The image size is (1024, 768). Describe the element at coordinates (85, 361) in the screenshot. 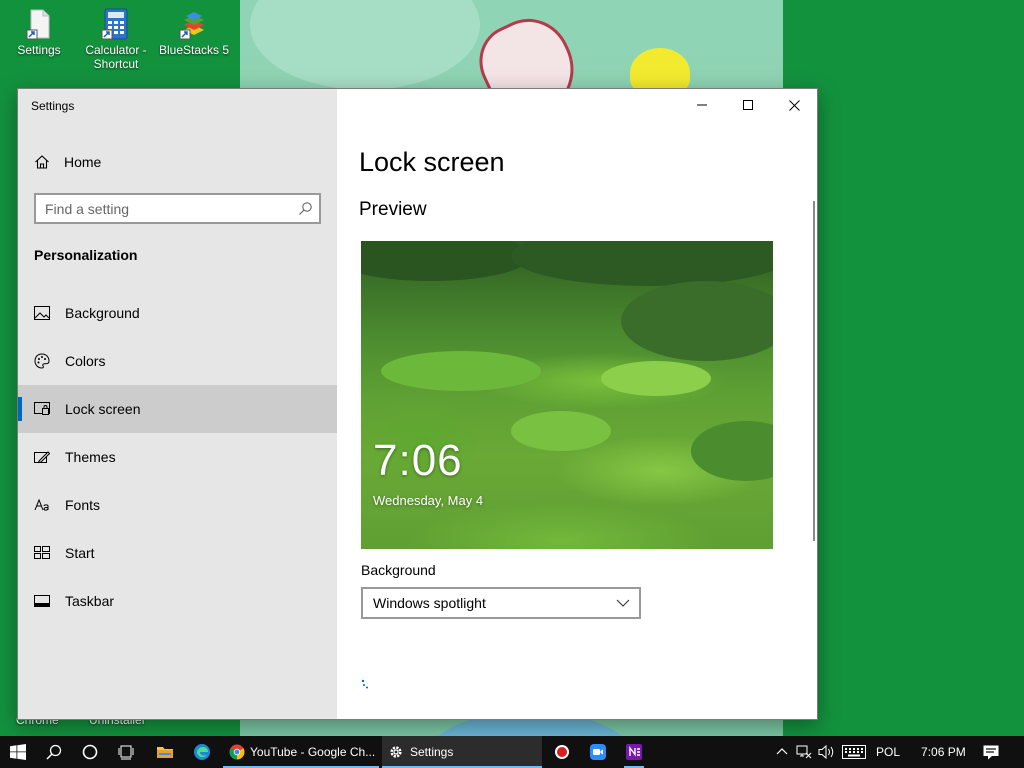

I see `sidebar-item-label: Colors` at that location.